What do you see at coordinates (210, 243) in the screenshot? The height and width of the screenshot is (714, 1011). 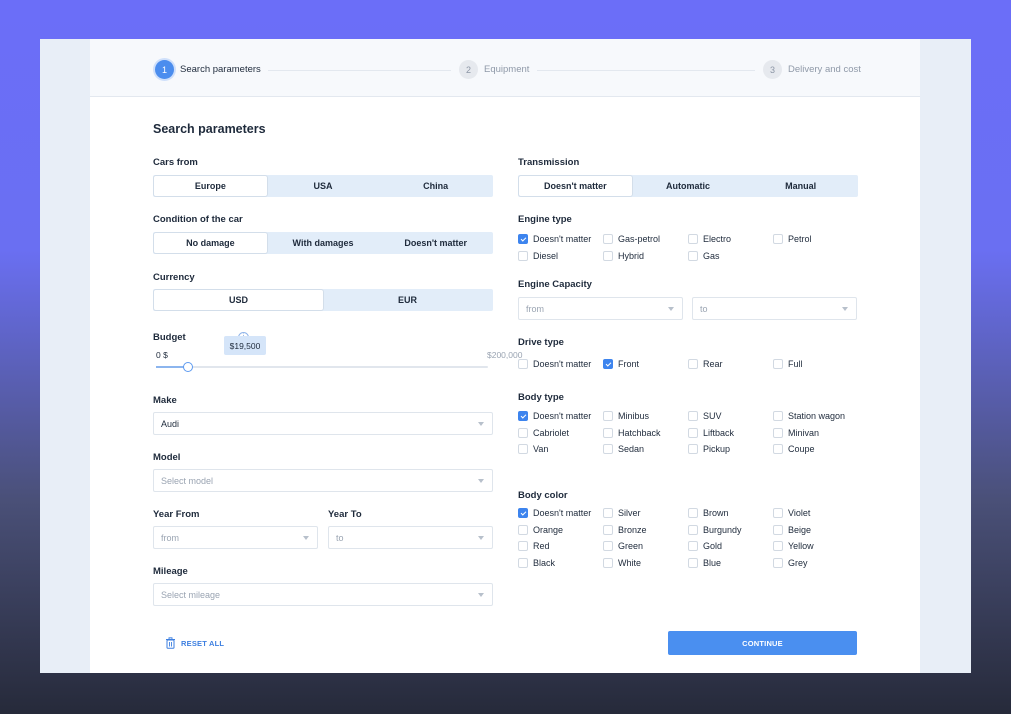 I see `condition-option: No damage` at bounding box center [210, 243].